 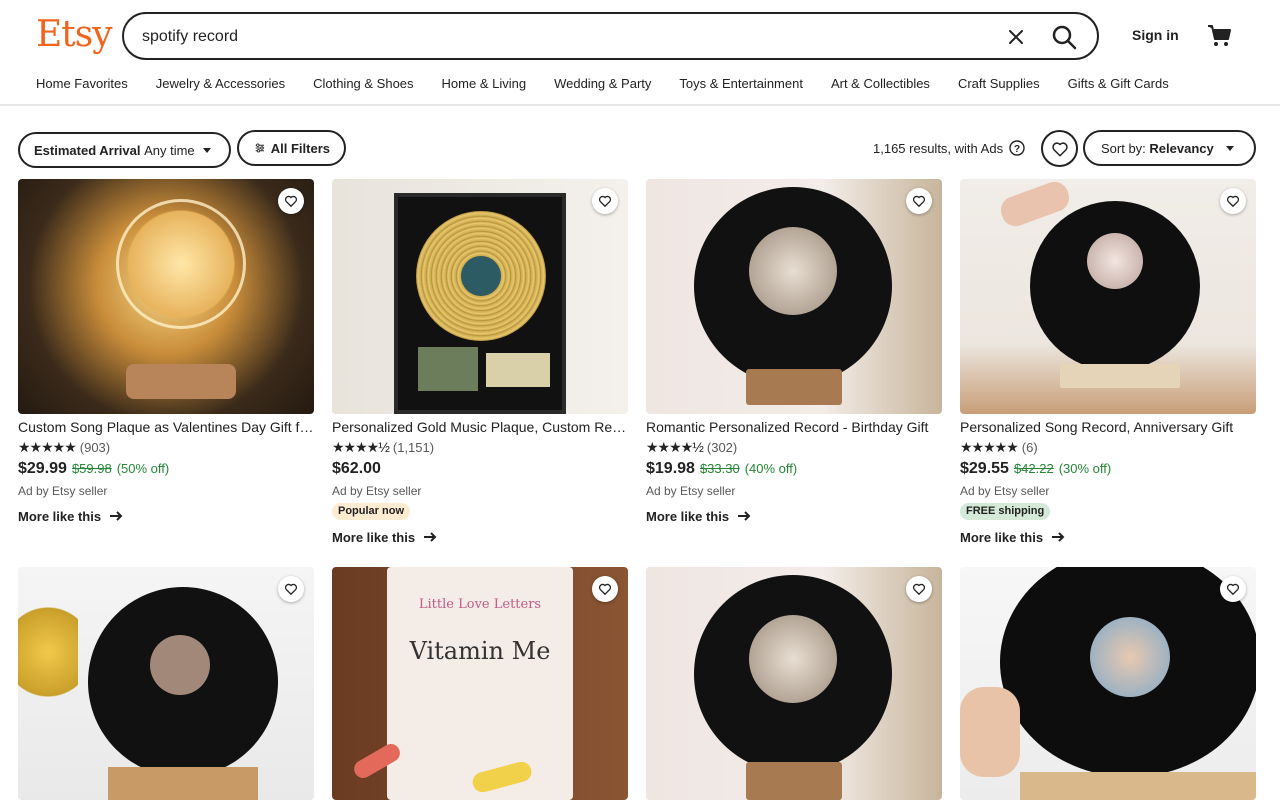 What do you see at coordinates (602, 85) in the screenshot?
I see `nav-wedding: Wedding & Party` at bounding box center [602, 85].